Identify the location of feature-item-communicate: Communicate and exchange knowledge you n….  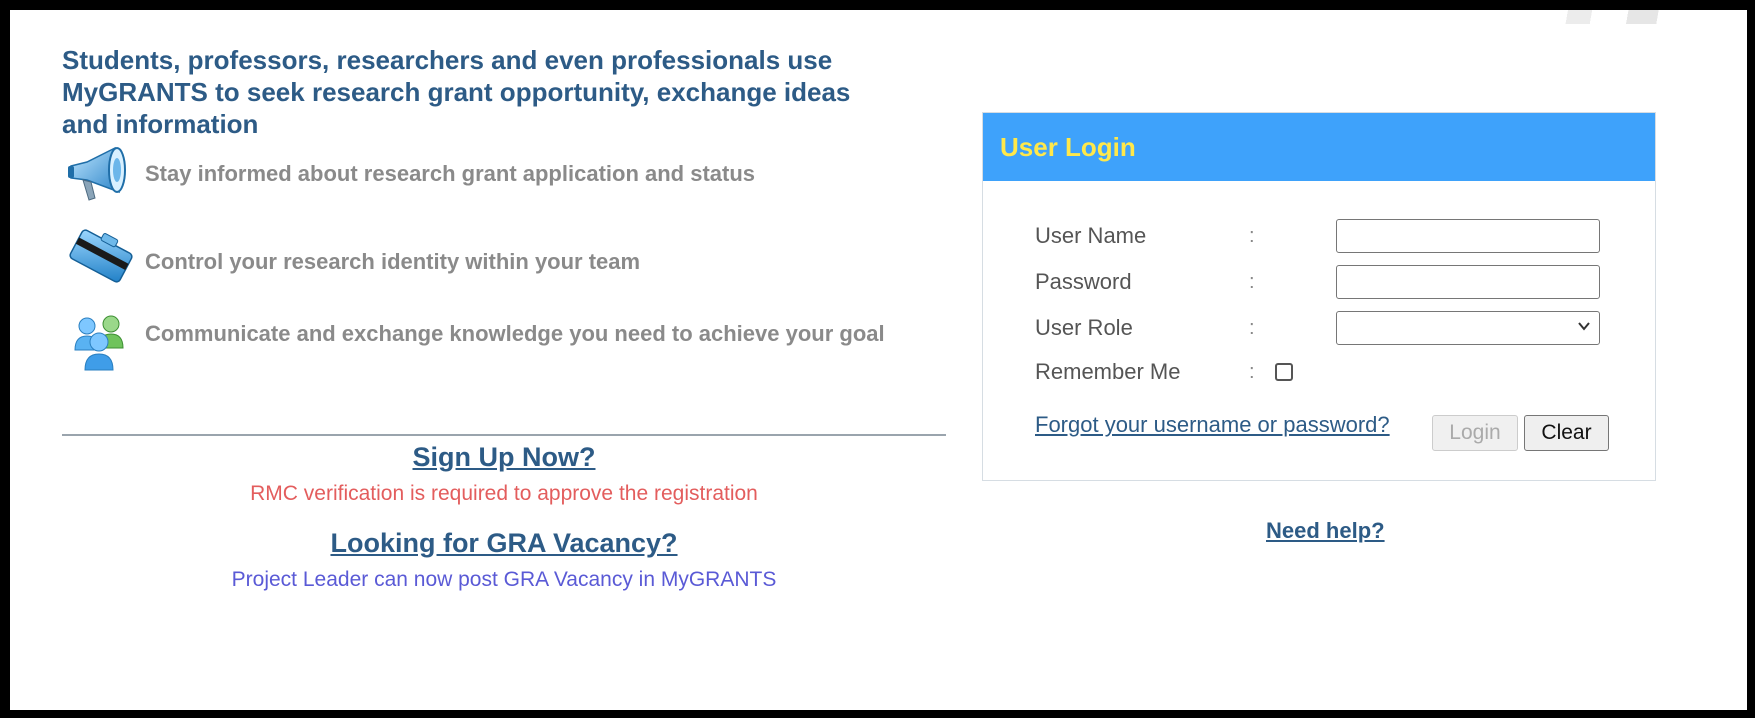
(495, 342).